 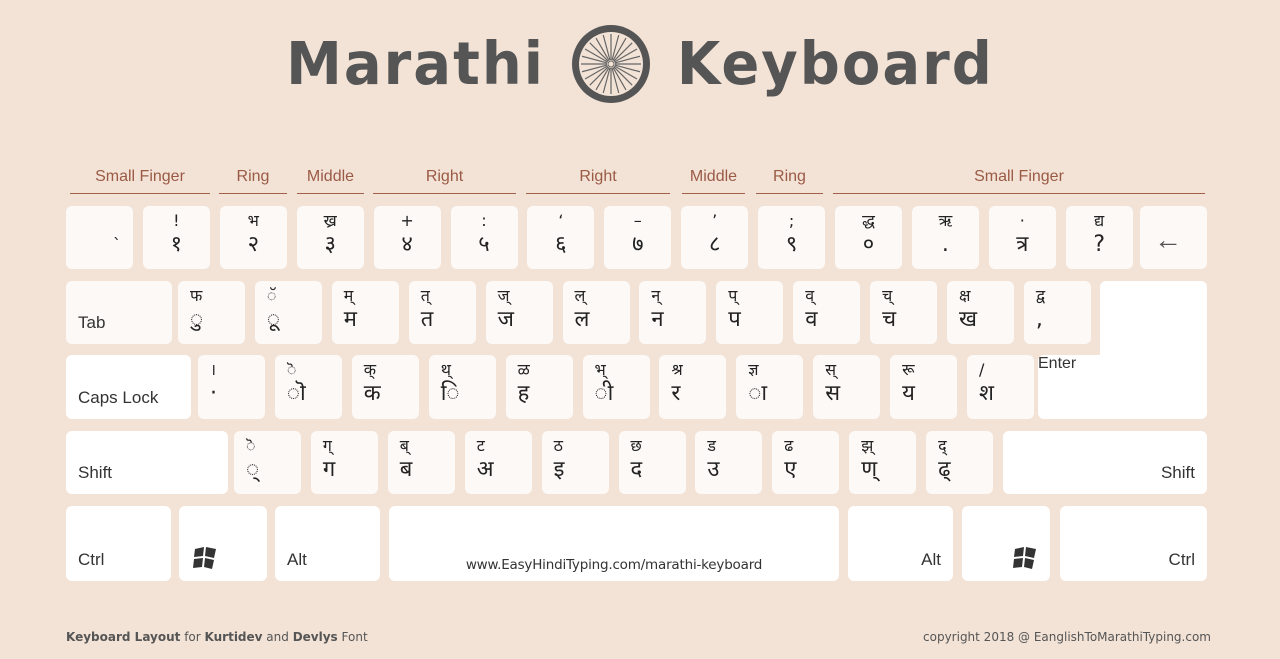 I want to click on char-key: द्व,, so click(x=1057, y=312).